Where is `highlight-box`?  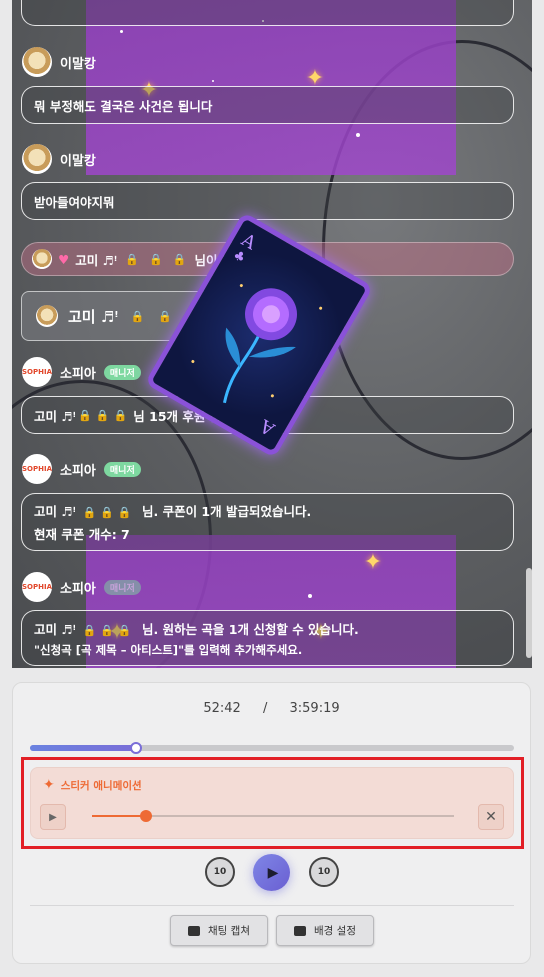 highlight-box is located at coordinates (272, 803).